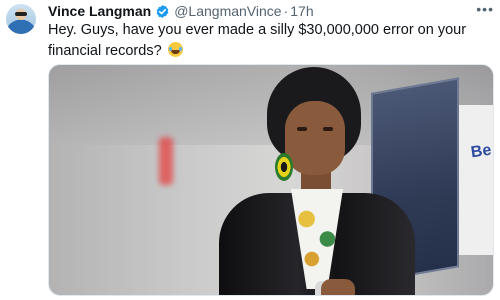 This screenshot has height=300, width=500. Describe the element at coordinates (315, 138) in the screenshot. I see `face` at that location.